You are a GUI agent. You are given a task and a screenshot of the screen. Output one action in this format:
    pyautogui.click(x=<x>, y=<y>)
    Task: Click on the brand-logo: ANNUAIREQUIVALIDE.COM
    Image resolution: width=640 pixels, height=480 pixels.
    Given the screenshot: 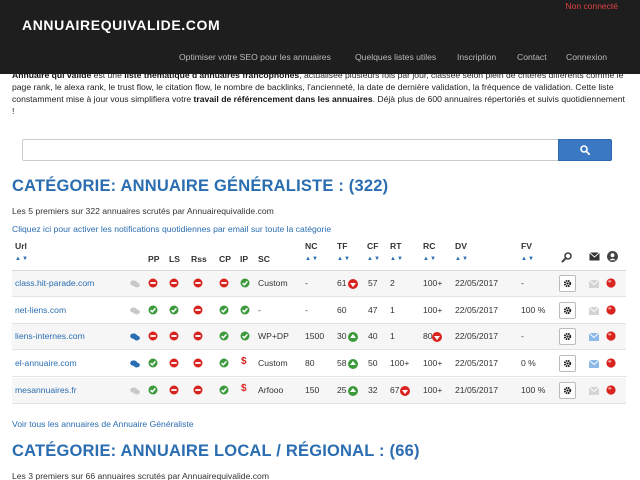 What is the action you would take?
    pyautogui.click(x=121, y=25)
    